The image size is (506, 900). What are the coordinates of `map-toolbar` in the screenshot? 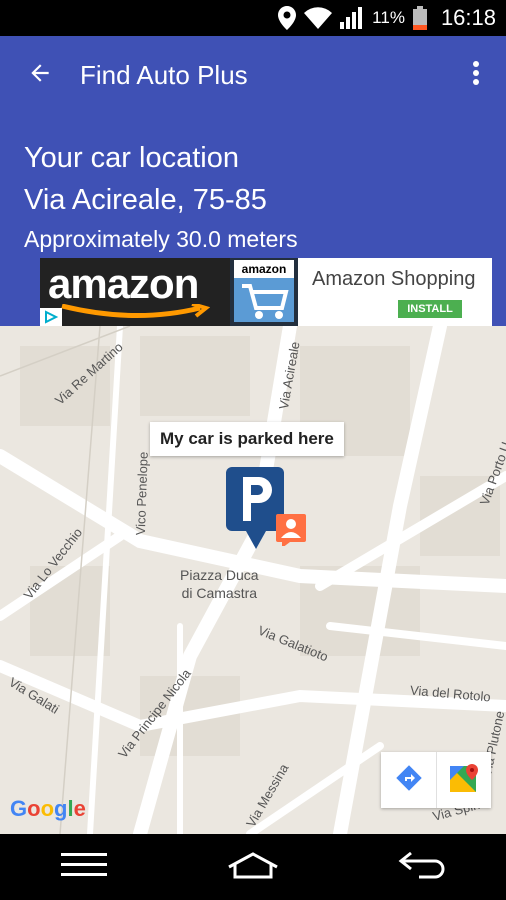 It's located at (436, 780).